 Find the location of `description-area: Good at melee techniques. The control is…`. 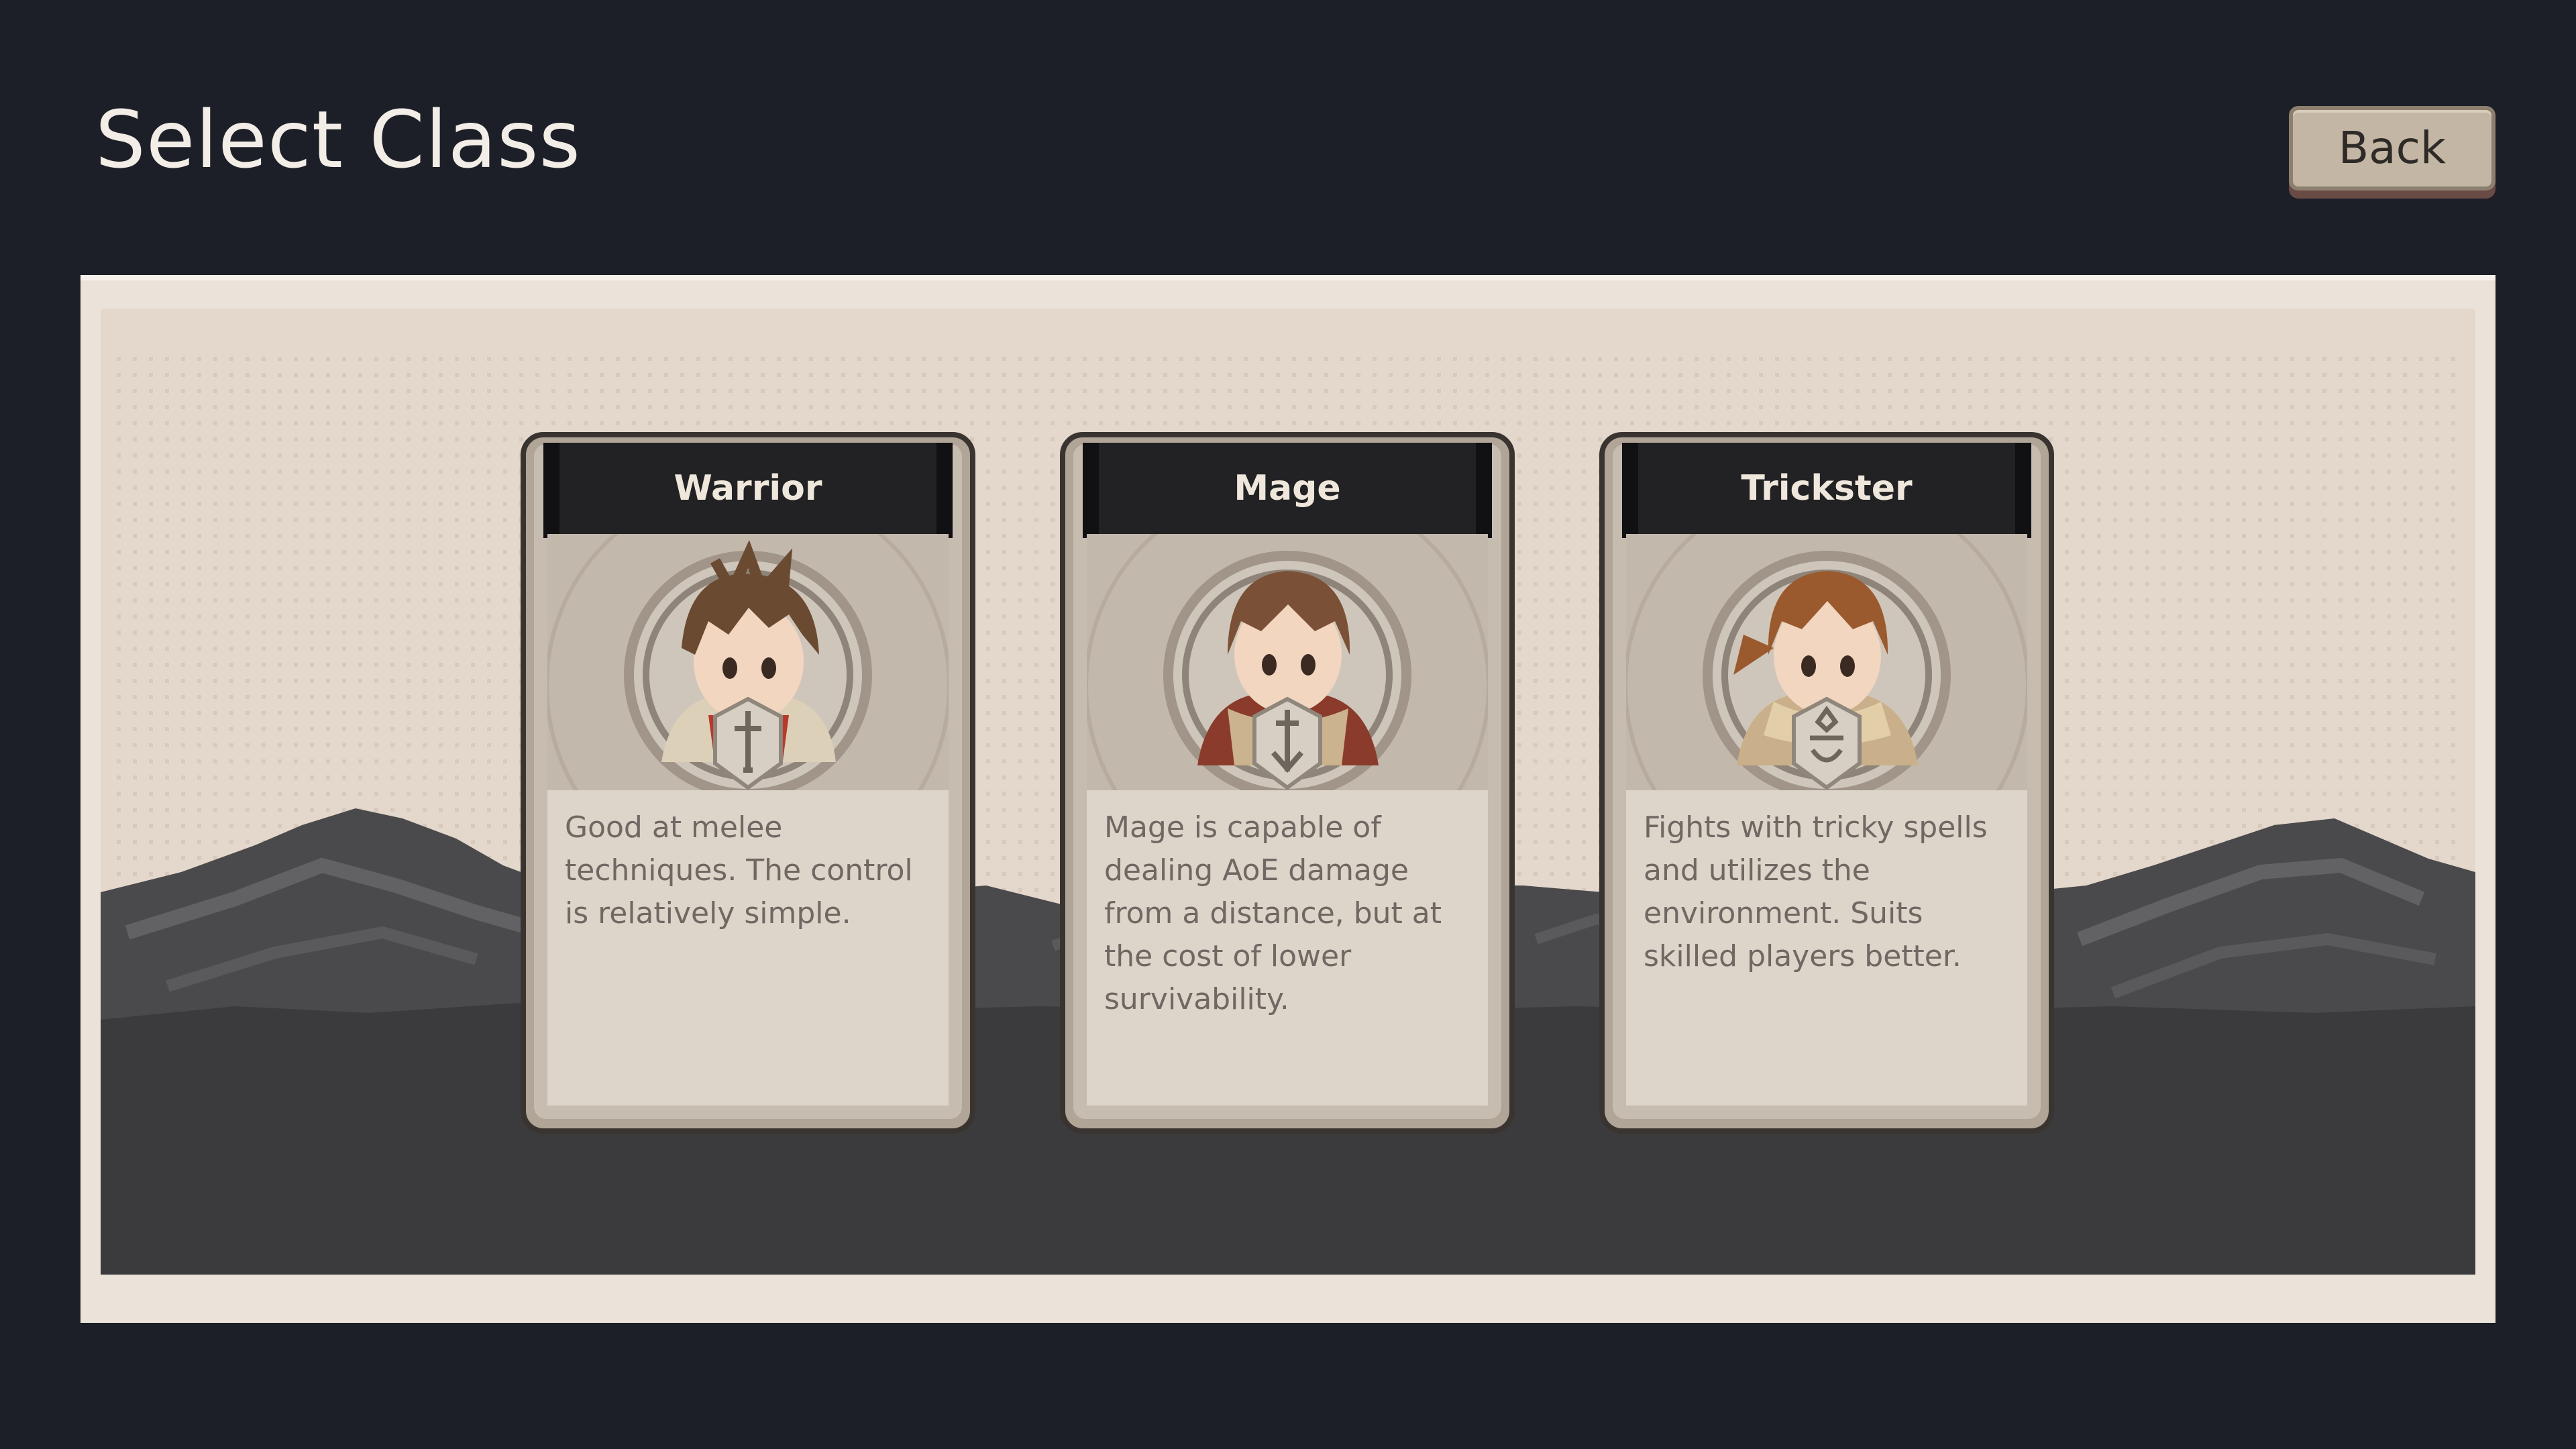

description-area: Good at melee techniques. The control is… is located at coordinates (748, 948).